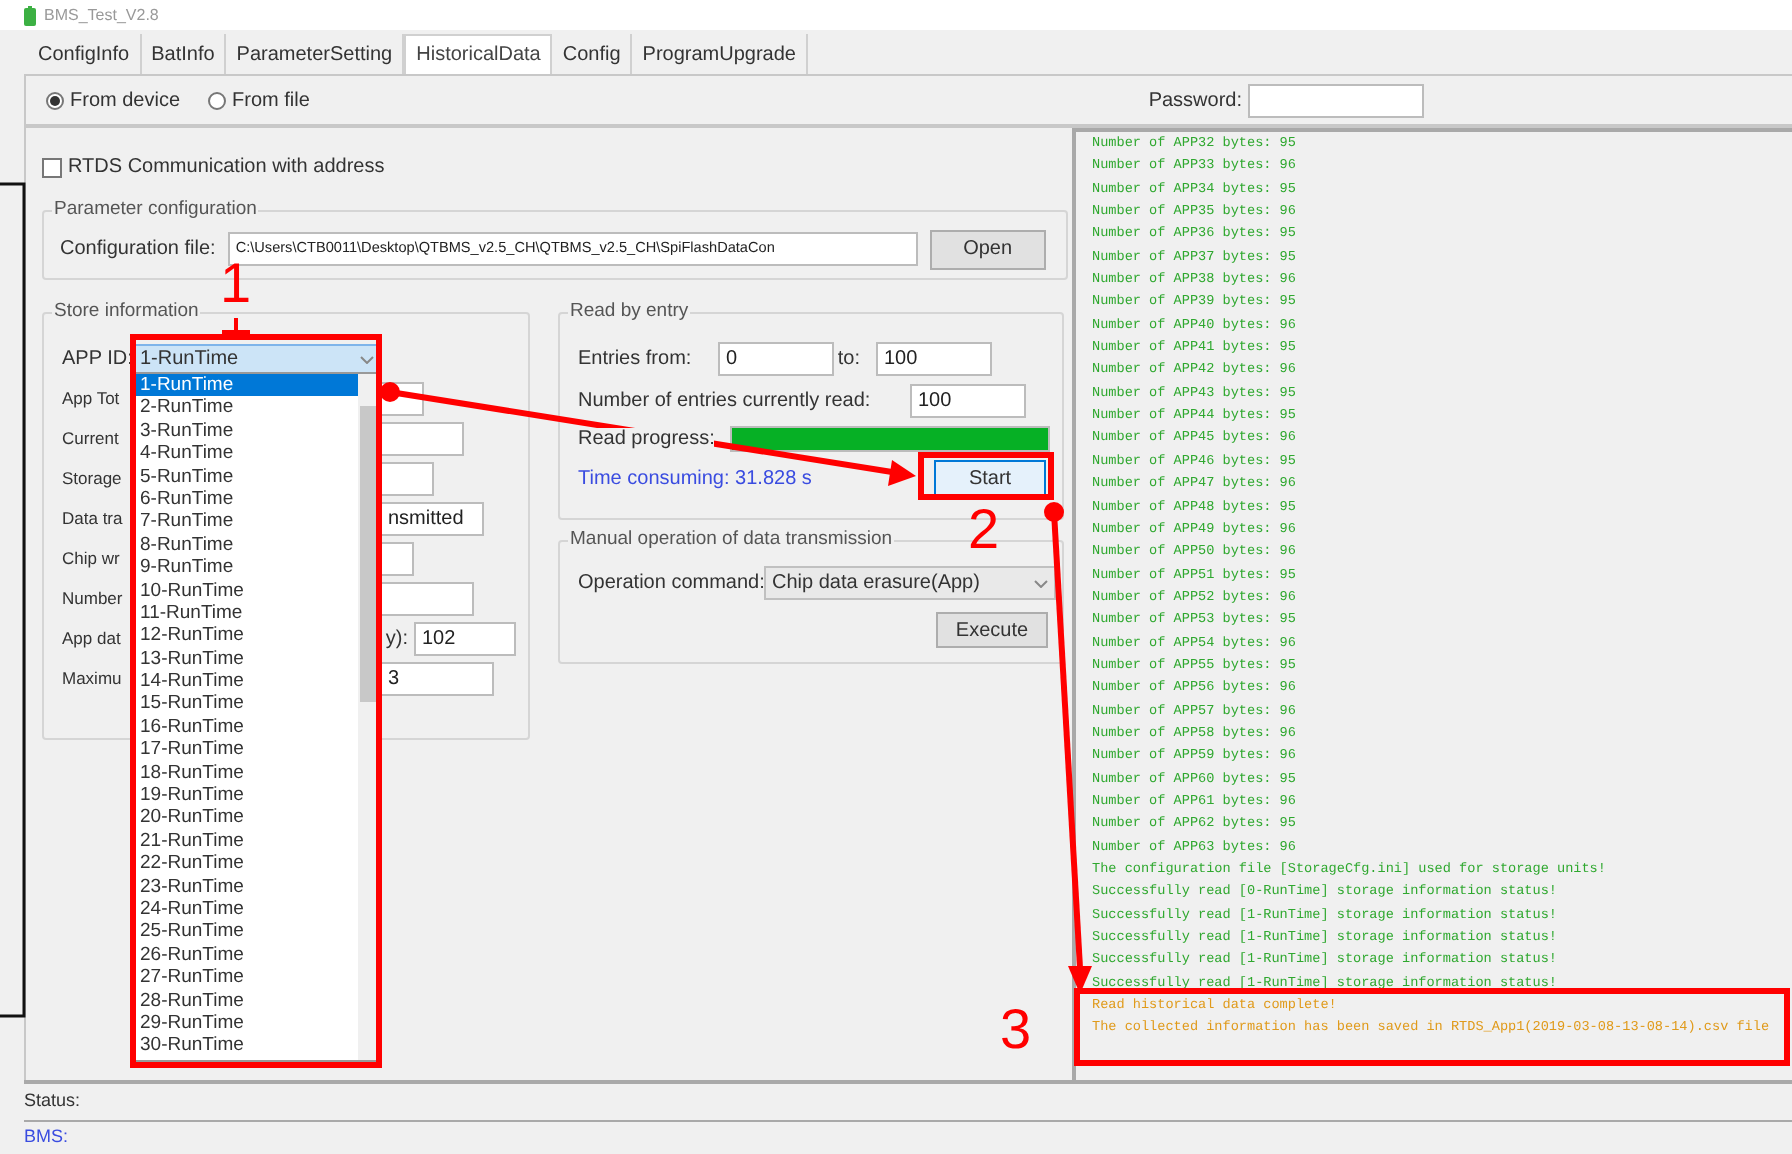 This screenshot has width=1792, height=1154. I want to click on dropdown-item: 20-RunTime, so click(247, 818).